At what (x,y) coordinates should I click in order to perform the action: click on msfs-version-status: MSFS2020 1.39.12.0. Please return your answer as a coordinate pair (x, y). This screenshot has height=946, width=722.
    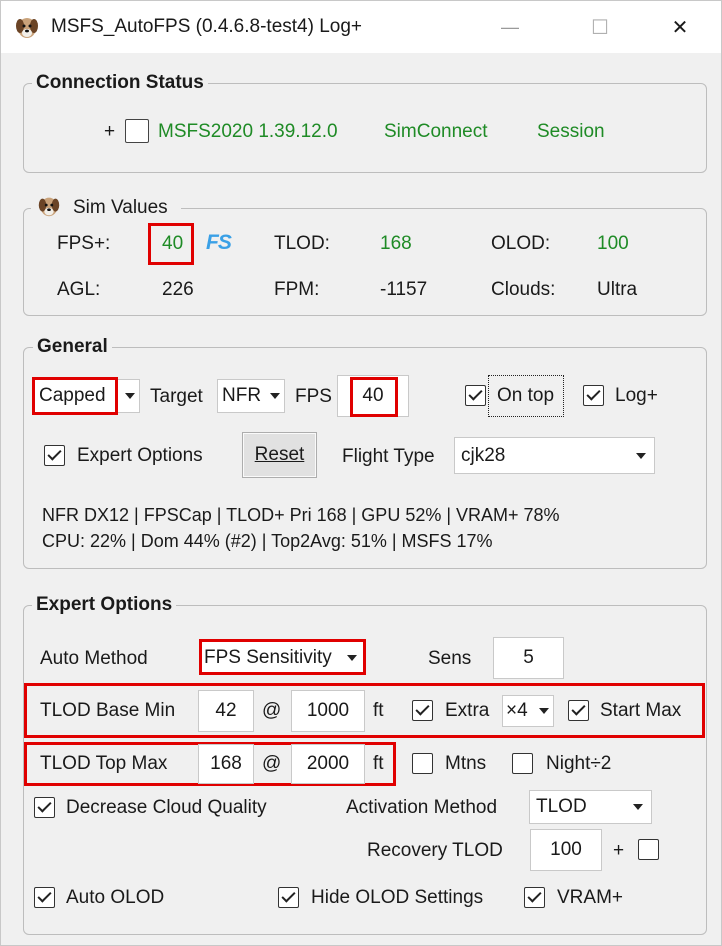
    Looking at the image, I should click on (248, 131).